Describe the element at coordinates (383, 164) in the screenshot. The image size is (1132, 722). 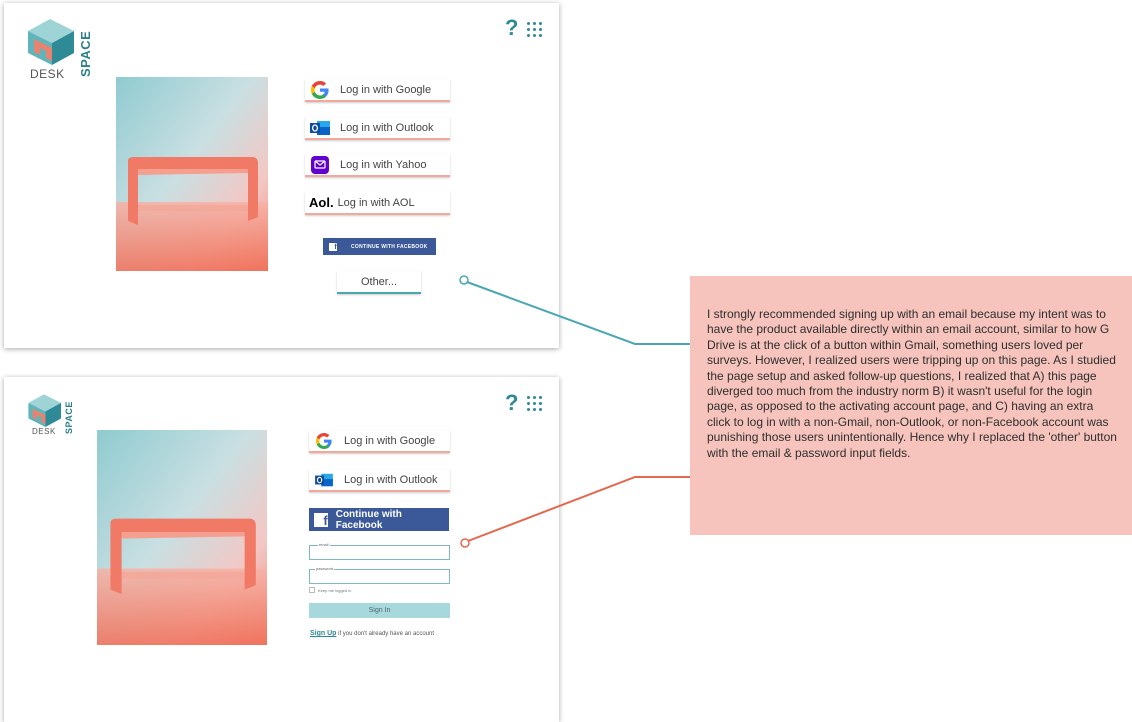
I see `login-yahoo-label: Log in with Yahoo` at that location.